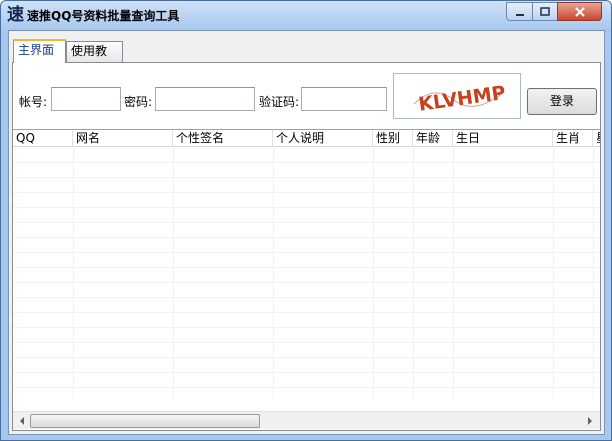 This screenshot has height=441, width=612. I want to click on scroll-right-button, so click(590, 421).